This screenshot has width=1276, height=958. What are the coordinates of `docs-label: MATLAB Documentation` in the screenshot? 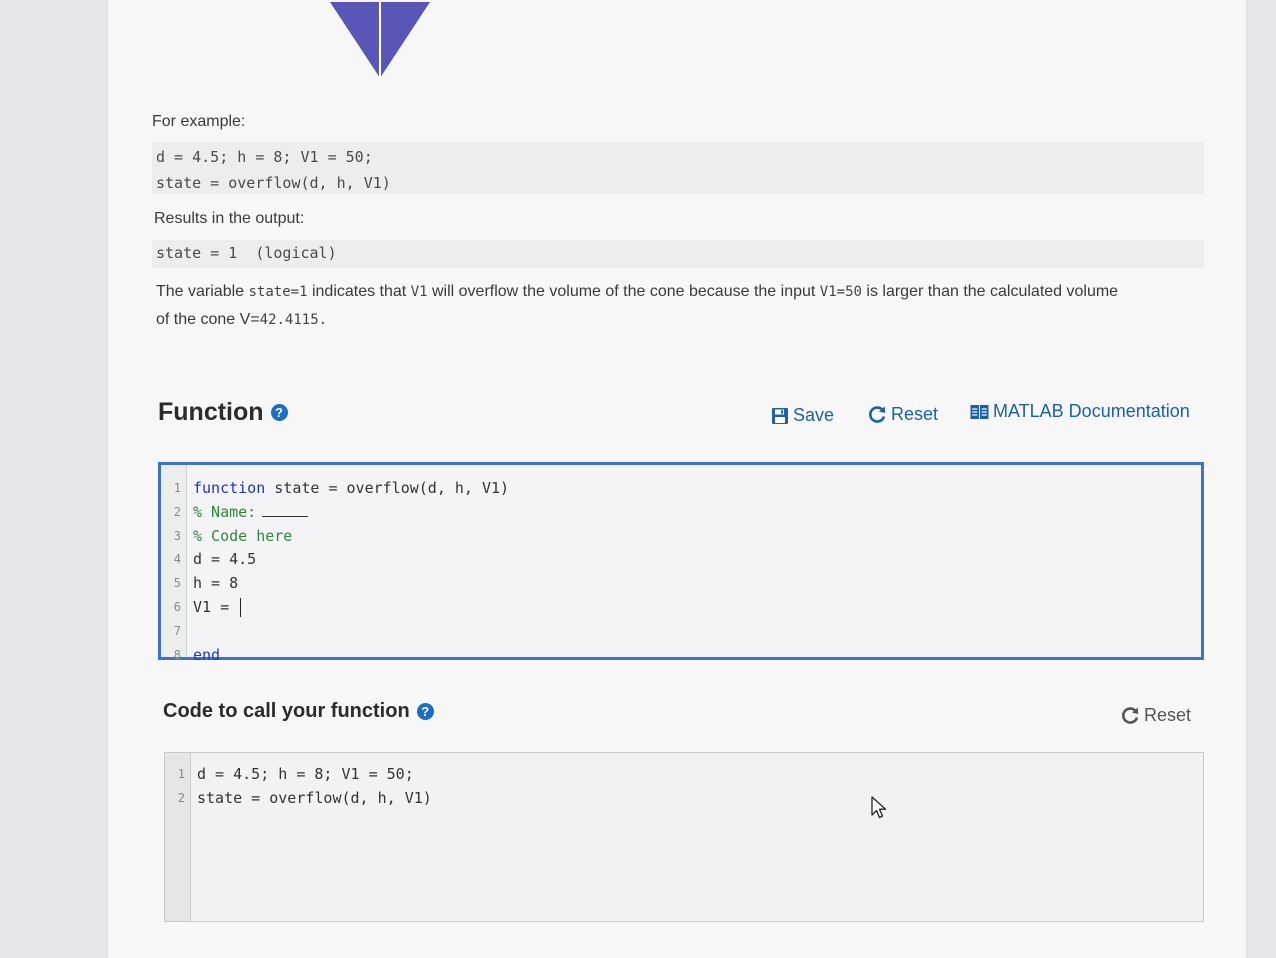 It's located at (1091, 411).